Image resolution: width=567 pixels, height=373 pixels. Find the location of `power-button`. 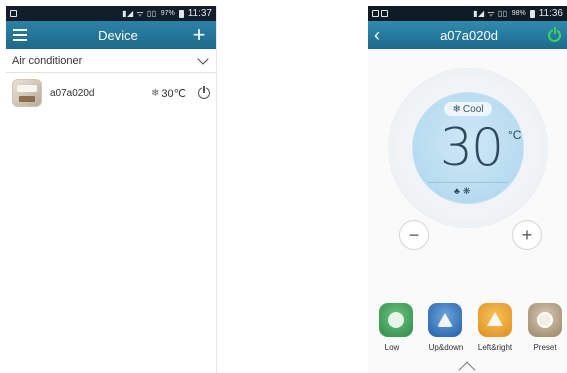

power-button is located at coordinates (554, 34).